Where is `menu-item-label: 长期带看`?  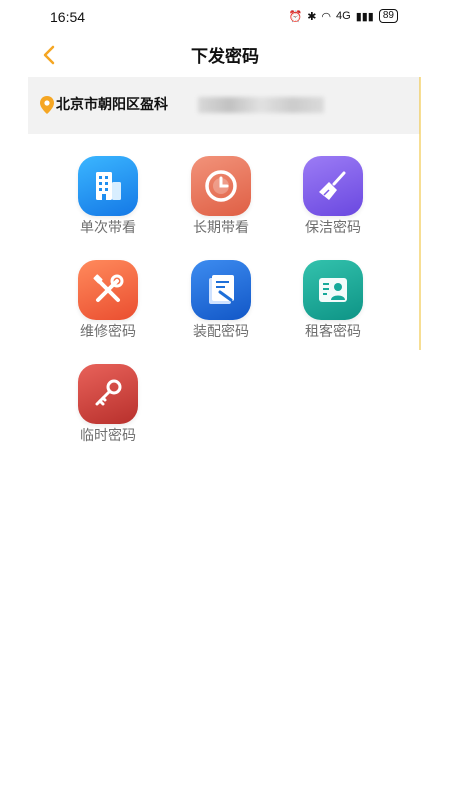 menu-item-label: 长期带看 is located at coordinates (221, 228).